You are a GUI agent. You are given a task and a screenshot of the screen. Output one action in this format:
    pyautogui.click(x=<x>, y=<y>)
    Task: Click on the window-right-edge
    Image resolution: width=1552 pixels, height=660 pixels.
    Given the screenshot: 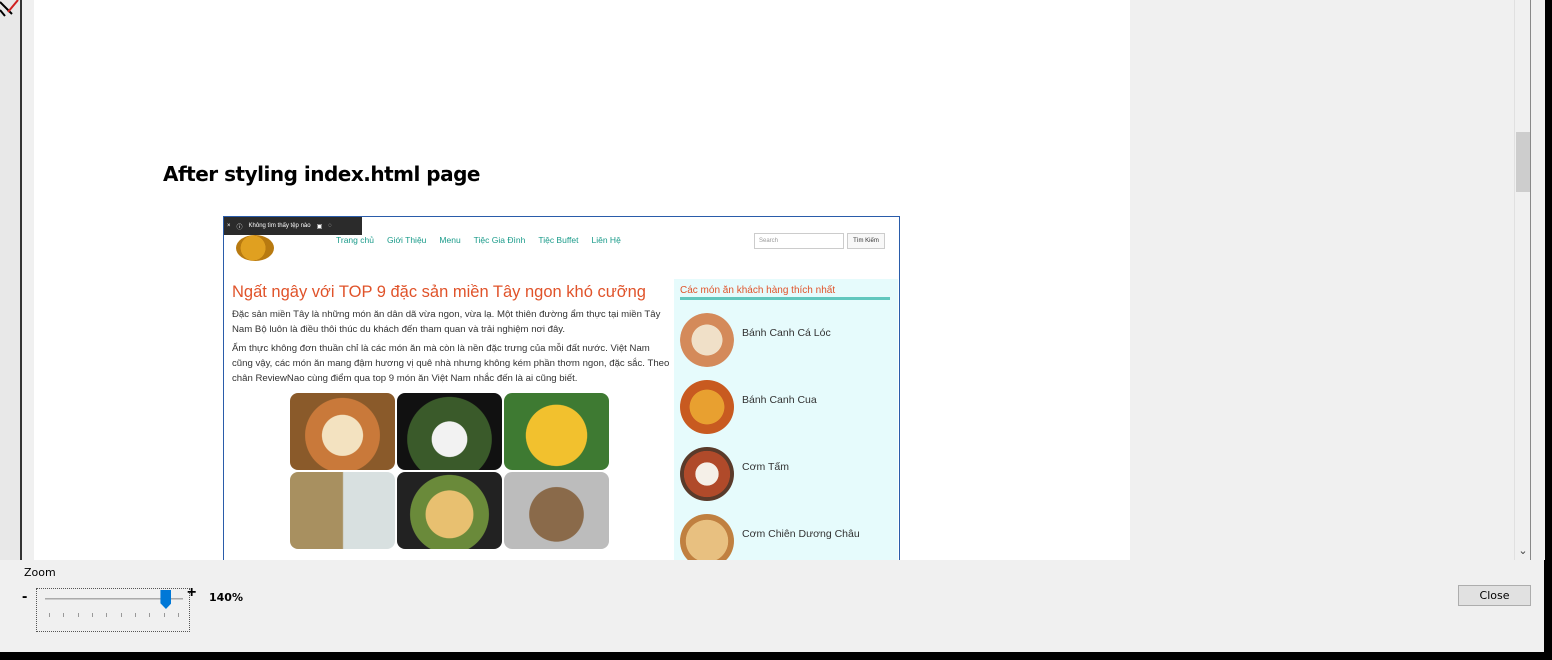 What is the action you would take?
    pyautogui.click(x=1541, y=330)
    